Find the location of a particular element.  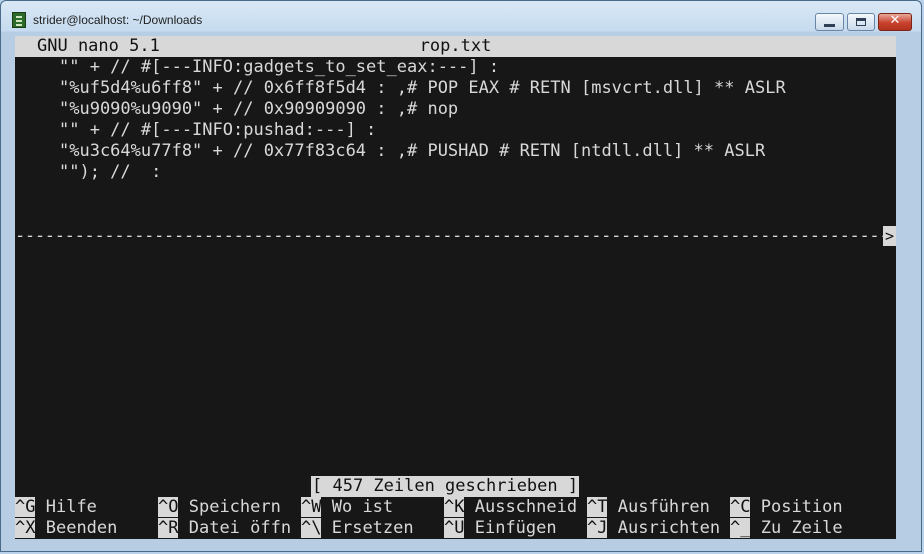

shortcut-help: ^G Hilfe is located at coordinates (56, 507).